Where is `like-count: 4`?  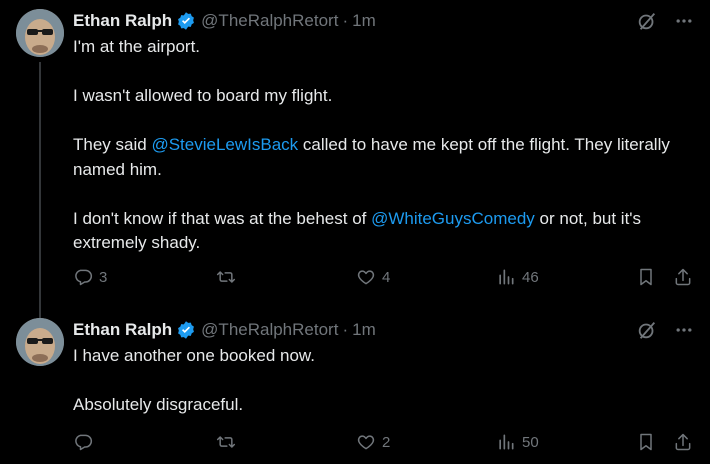
like-count: 4 is located at coordinates (386, 277).